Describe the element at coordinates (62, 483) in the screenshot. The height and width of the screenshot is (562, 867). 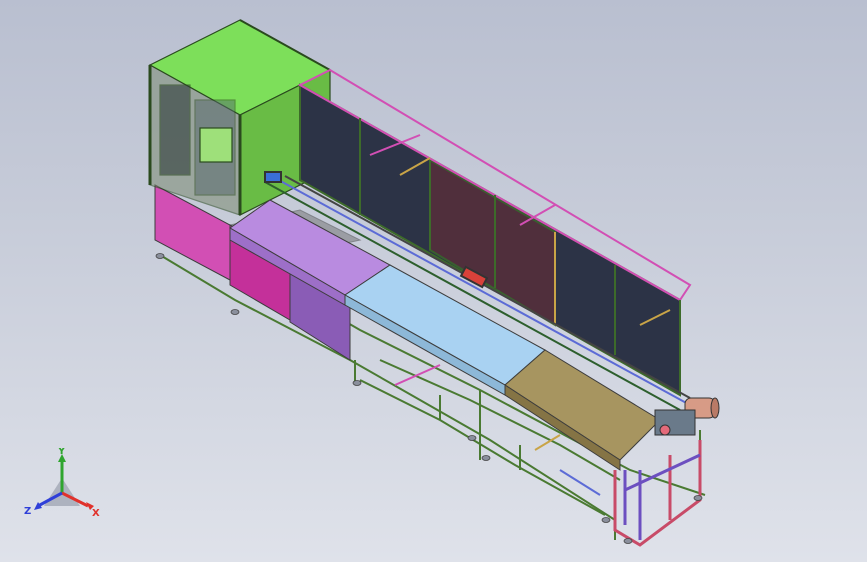
I see `view-orientation-triad: Y X Z` at that location.